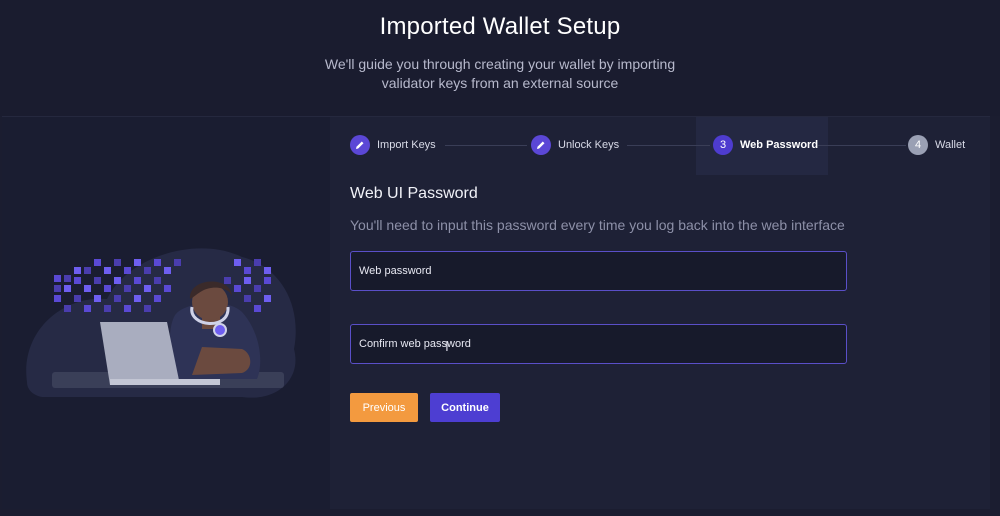 Image resolution: width=1000 pixels, height=516 pixels. What do you see at coordinates (161, 323) in the screenshot?
I see `developer-illustration` at bounding box center [161, 323].